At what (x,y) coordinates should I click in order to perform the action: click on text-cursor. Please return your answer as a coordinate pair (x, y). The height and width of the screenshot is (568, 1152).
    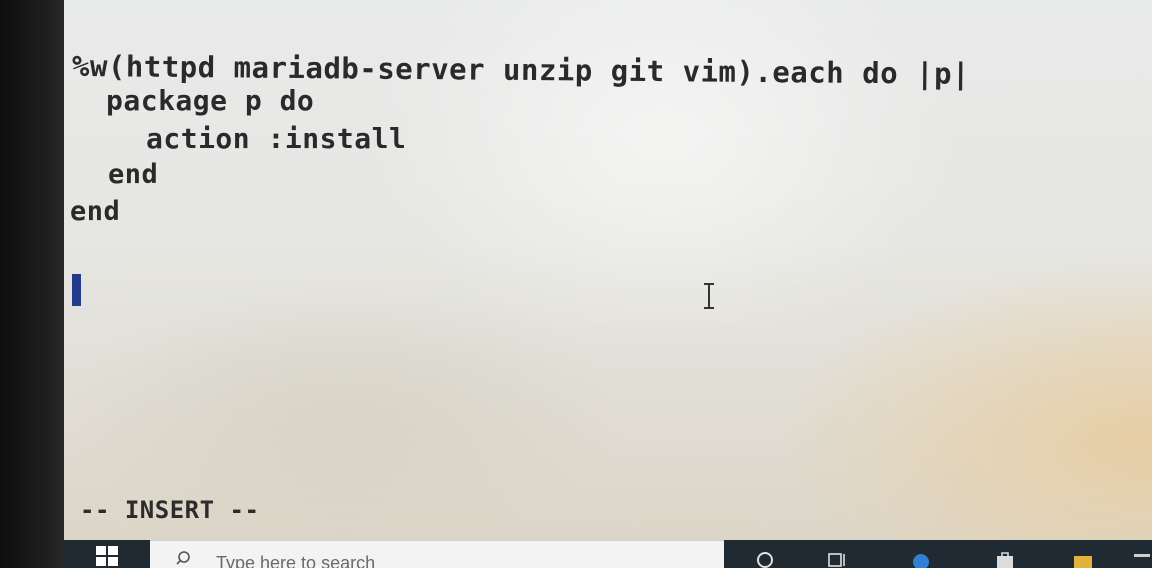
    Looking at the image, I should click on (76, 290).